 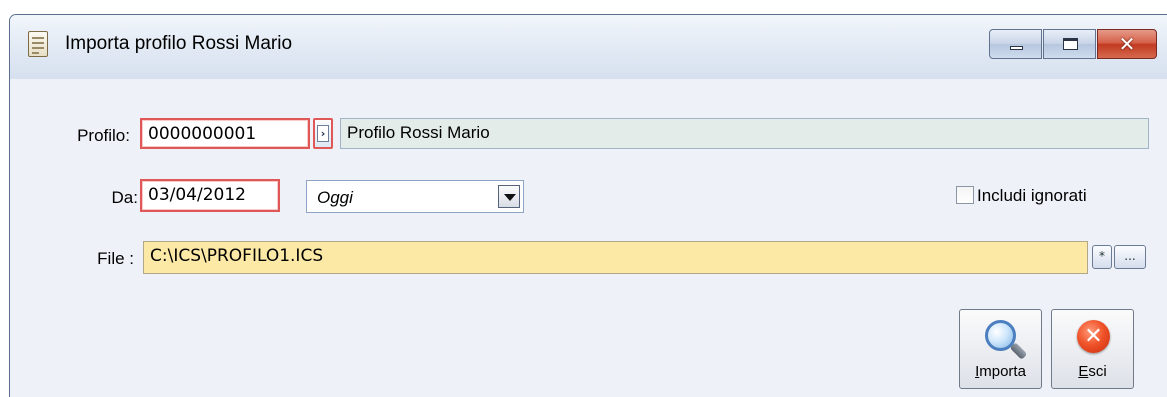 What do you see at coordinates (115, 258) in the screenshot?
I see `file-label: File :` at bounding box center [115, 258].